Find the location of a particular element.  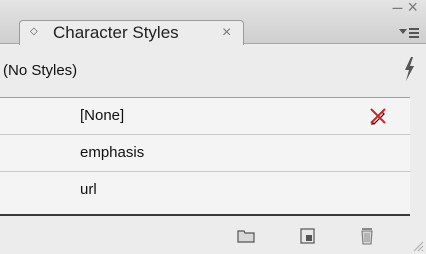

tab-title: Character Styles is located at coordinates (116, 32).